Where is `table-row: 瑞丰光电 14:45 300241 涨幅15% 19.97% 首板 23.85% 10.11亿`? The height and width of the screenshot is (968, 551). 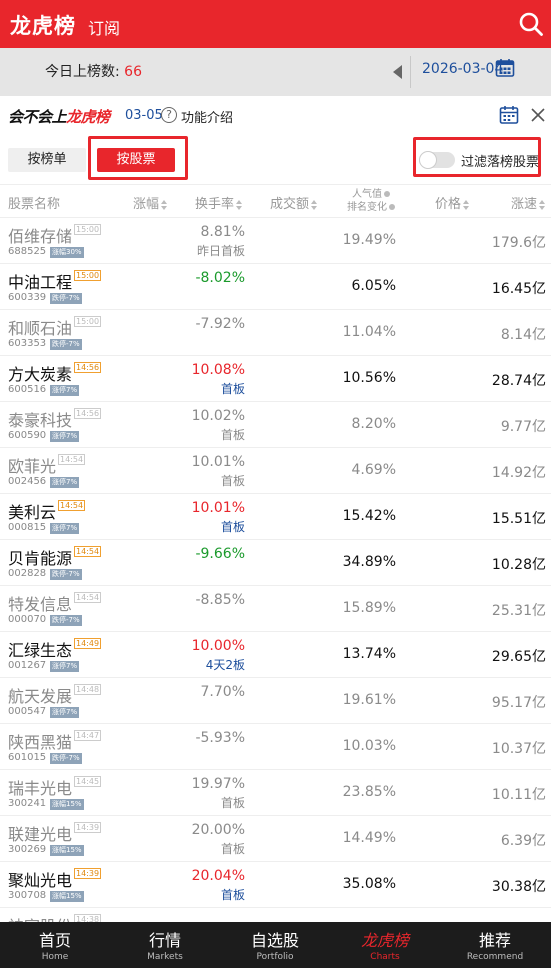
table-row: 瑞丰光电 14:45 300241 涨幅15% 19.97% 首板 23.85% 10.11亿 is located at coordinates (275, 793).